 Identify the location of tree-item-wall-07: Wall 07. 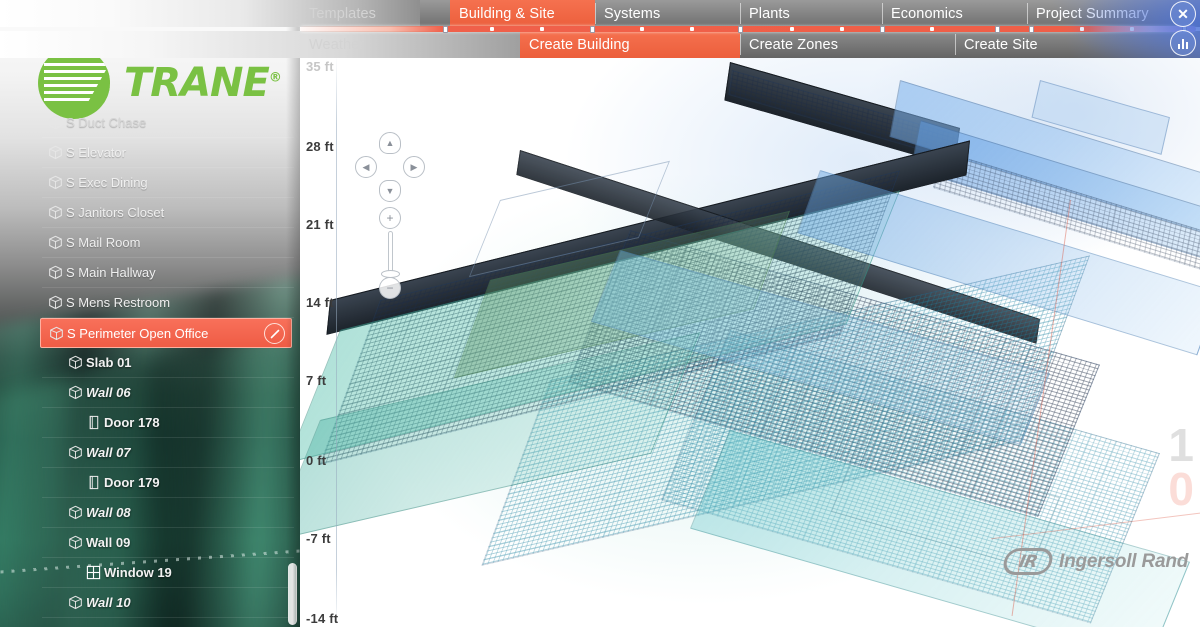
(168, 453).